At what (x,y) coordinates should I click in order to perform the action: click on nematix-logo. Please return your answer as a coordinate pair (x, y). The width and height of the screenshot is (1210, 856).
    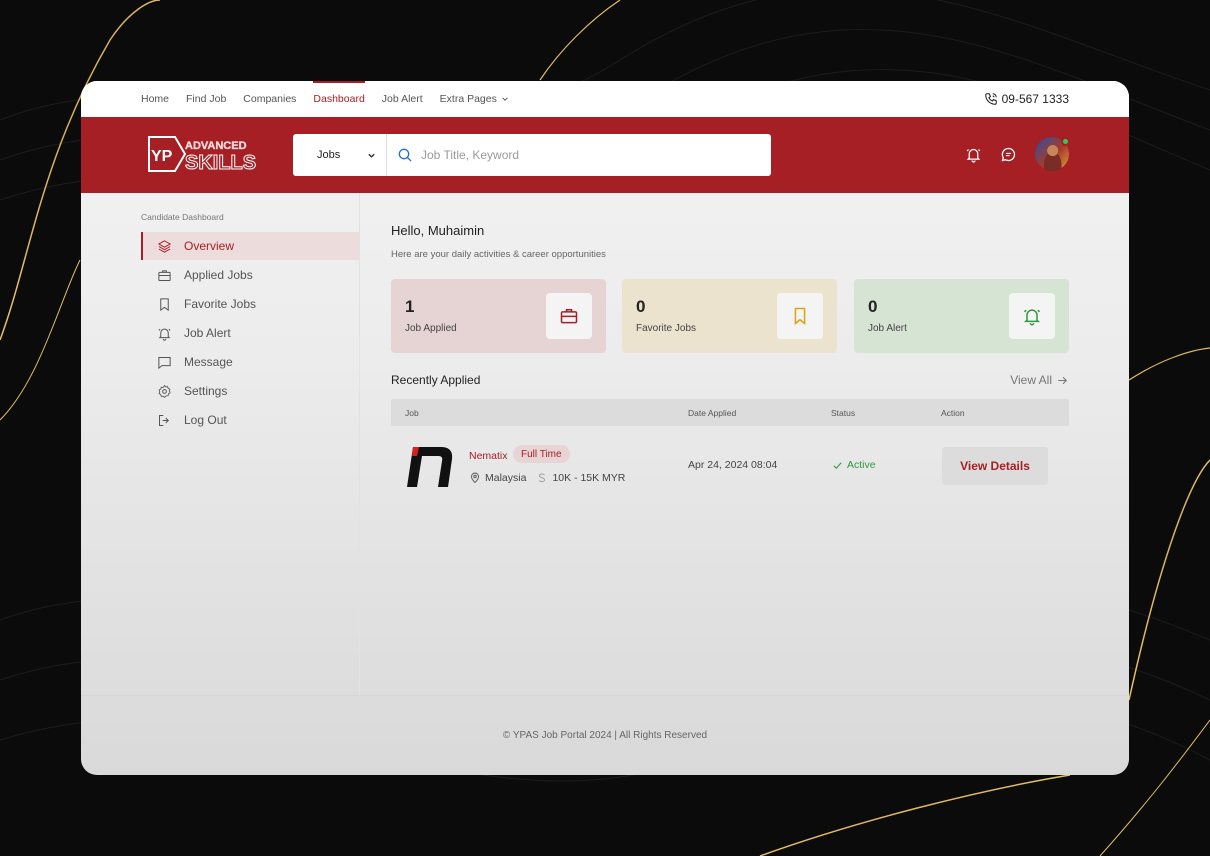
    Looking at the image, I should click on (430, 467).